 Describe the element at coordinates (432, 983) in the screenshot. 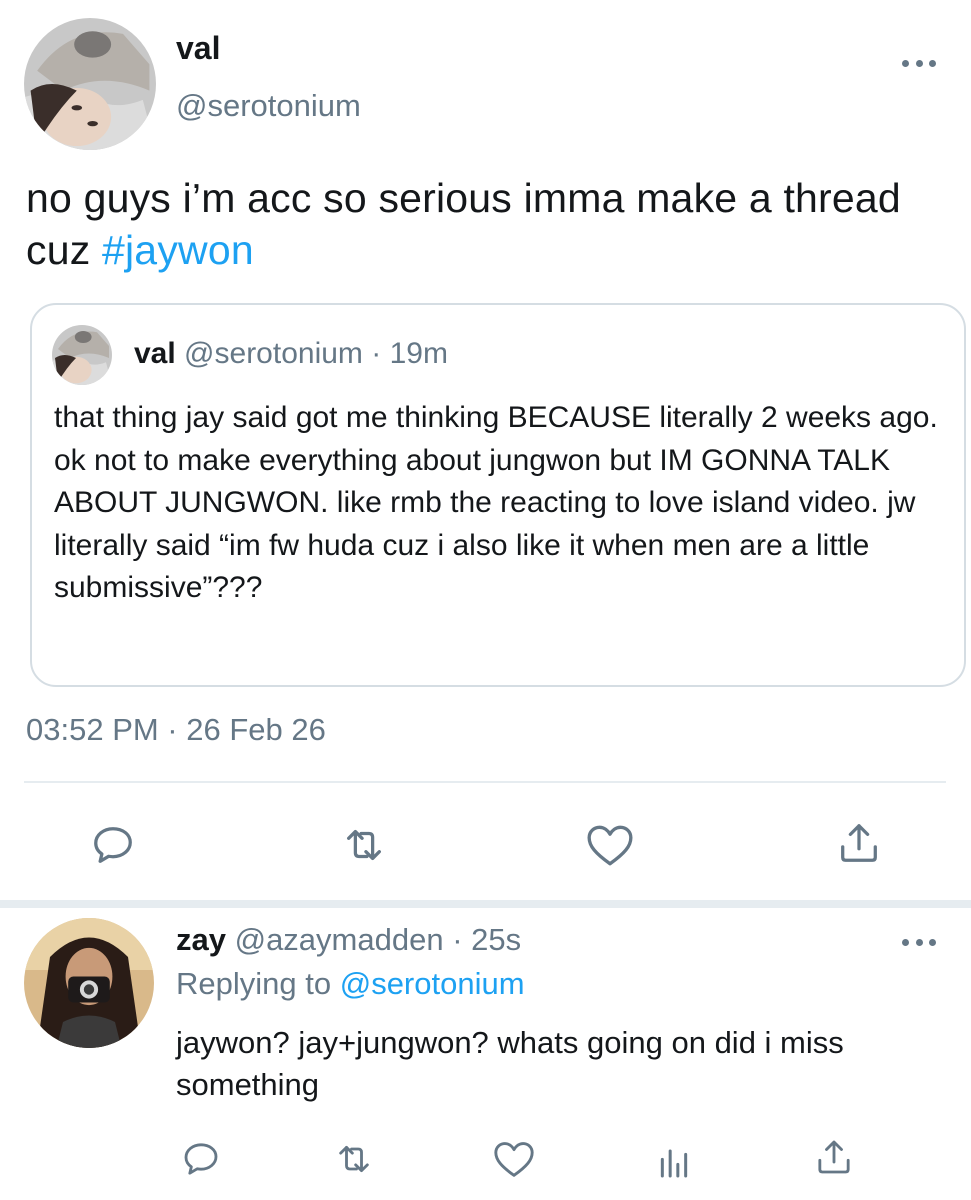

I see `replying-mention-link: @serotonium` at that location.